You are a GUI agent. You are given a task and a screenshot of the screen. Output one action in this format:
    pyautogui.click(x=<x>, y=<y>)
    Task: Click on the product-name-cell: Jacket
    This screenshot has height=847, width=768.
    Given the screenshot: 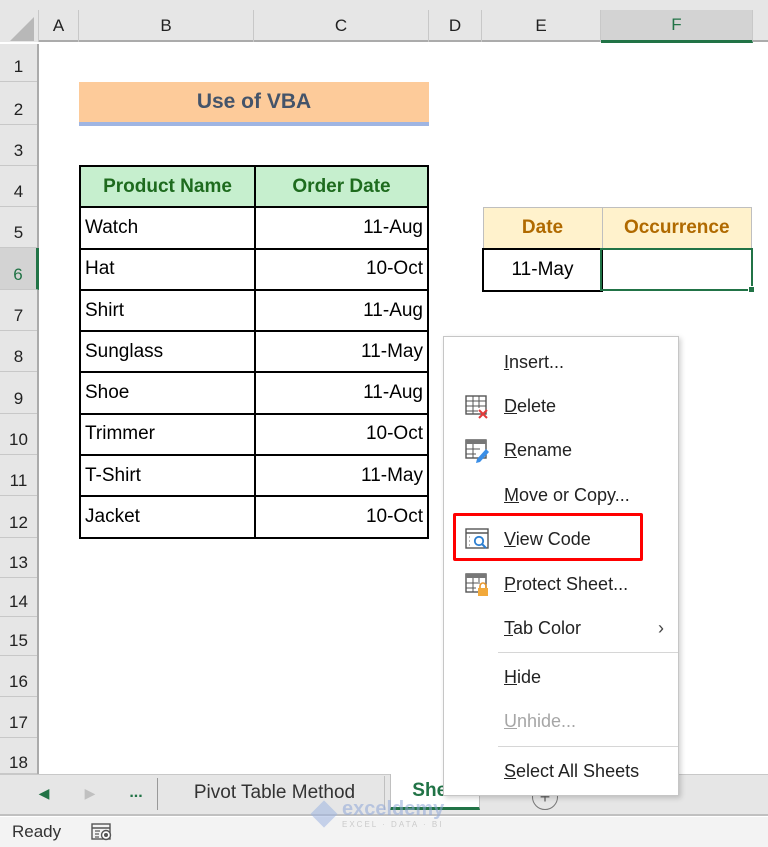 What is the action you would take?
    pyautogui.click(x=167, y=517)
    